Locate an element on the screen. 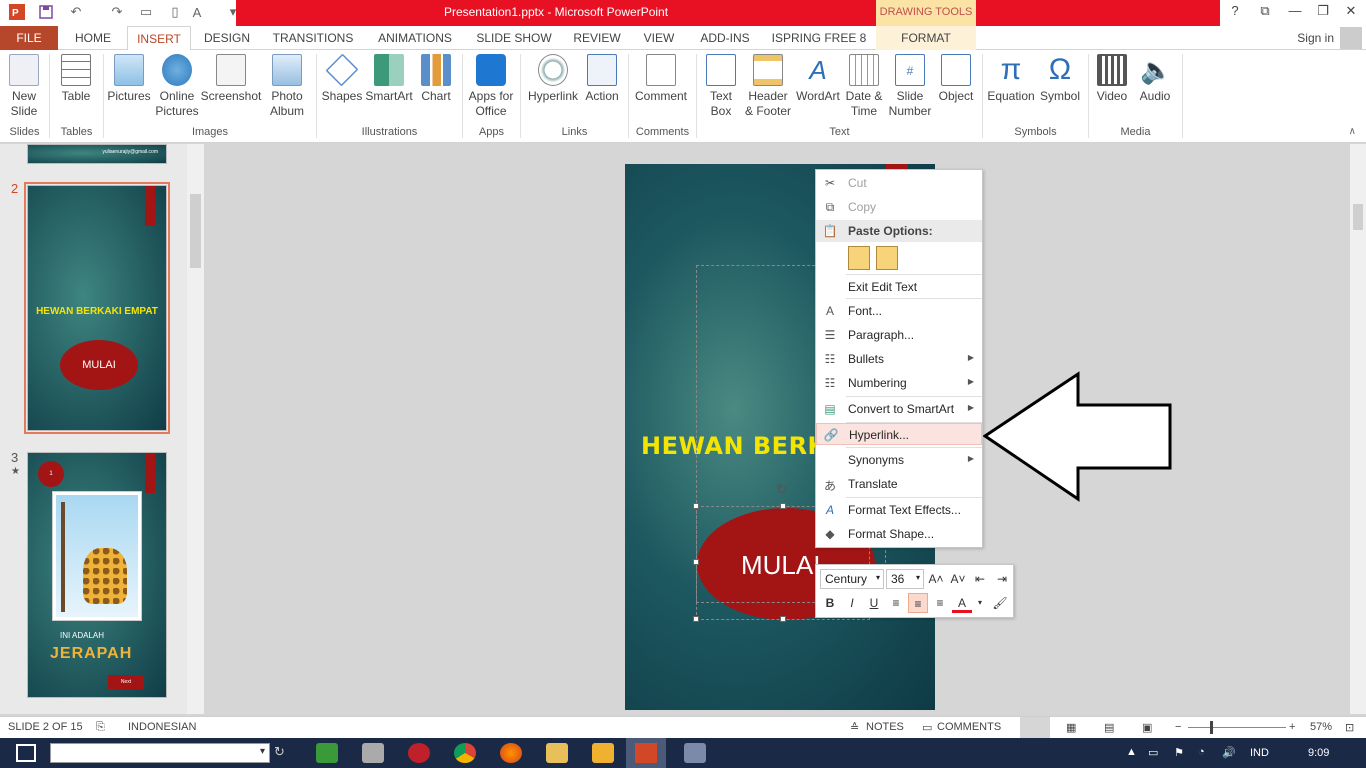 Image resolution: width=1366 pixels, height=768 pixels. input-language: IND is located at coordinates (1259, 753).